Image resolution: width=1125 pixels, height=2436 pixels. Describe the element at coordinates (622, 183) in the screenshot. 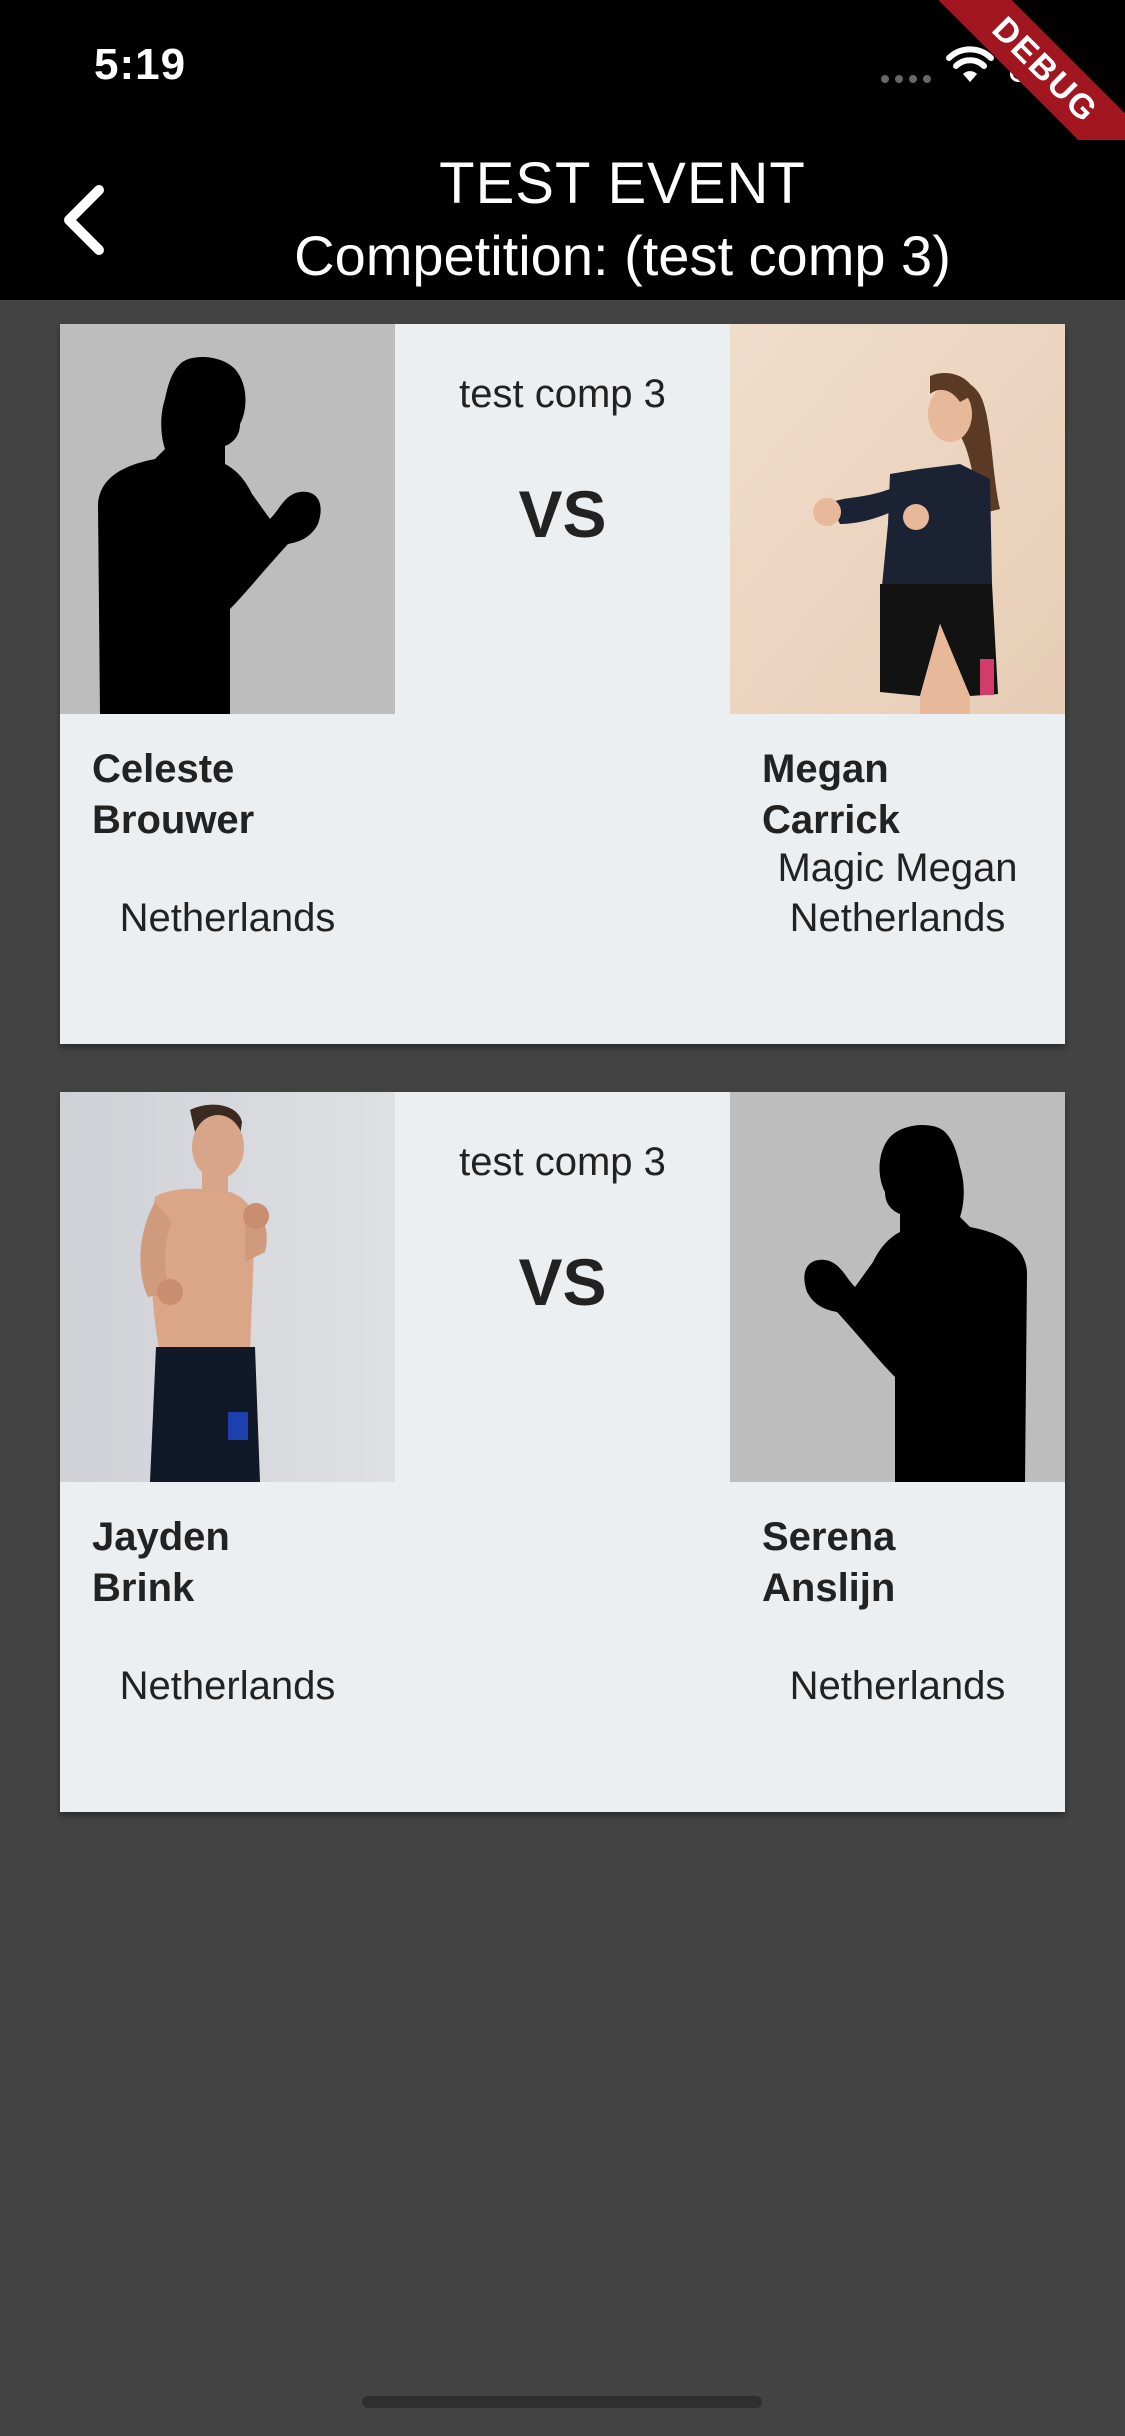

I see `event-title: TEST EVENT` at that location.